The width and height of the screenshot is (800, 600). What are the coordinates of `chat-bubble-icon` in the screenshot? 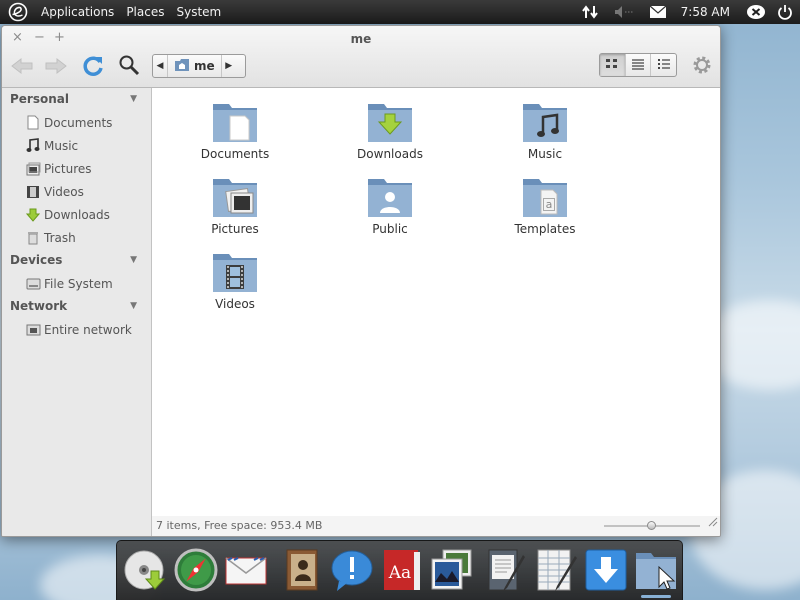 It's located at (352, 570).